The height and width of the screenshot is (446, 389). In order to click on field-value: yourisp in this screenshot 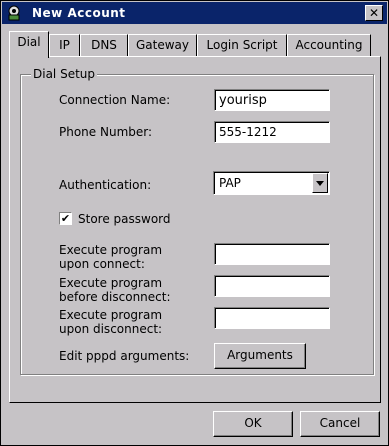, I will do `click(243, 100)`.